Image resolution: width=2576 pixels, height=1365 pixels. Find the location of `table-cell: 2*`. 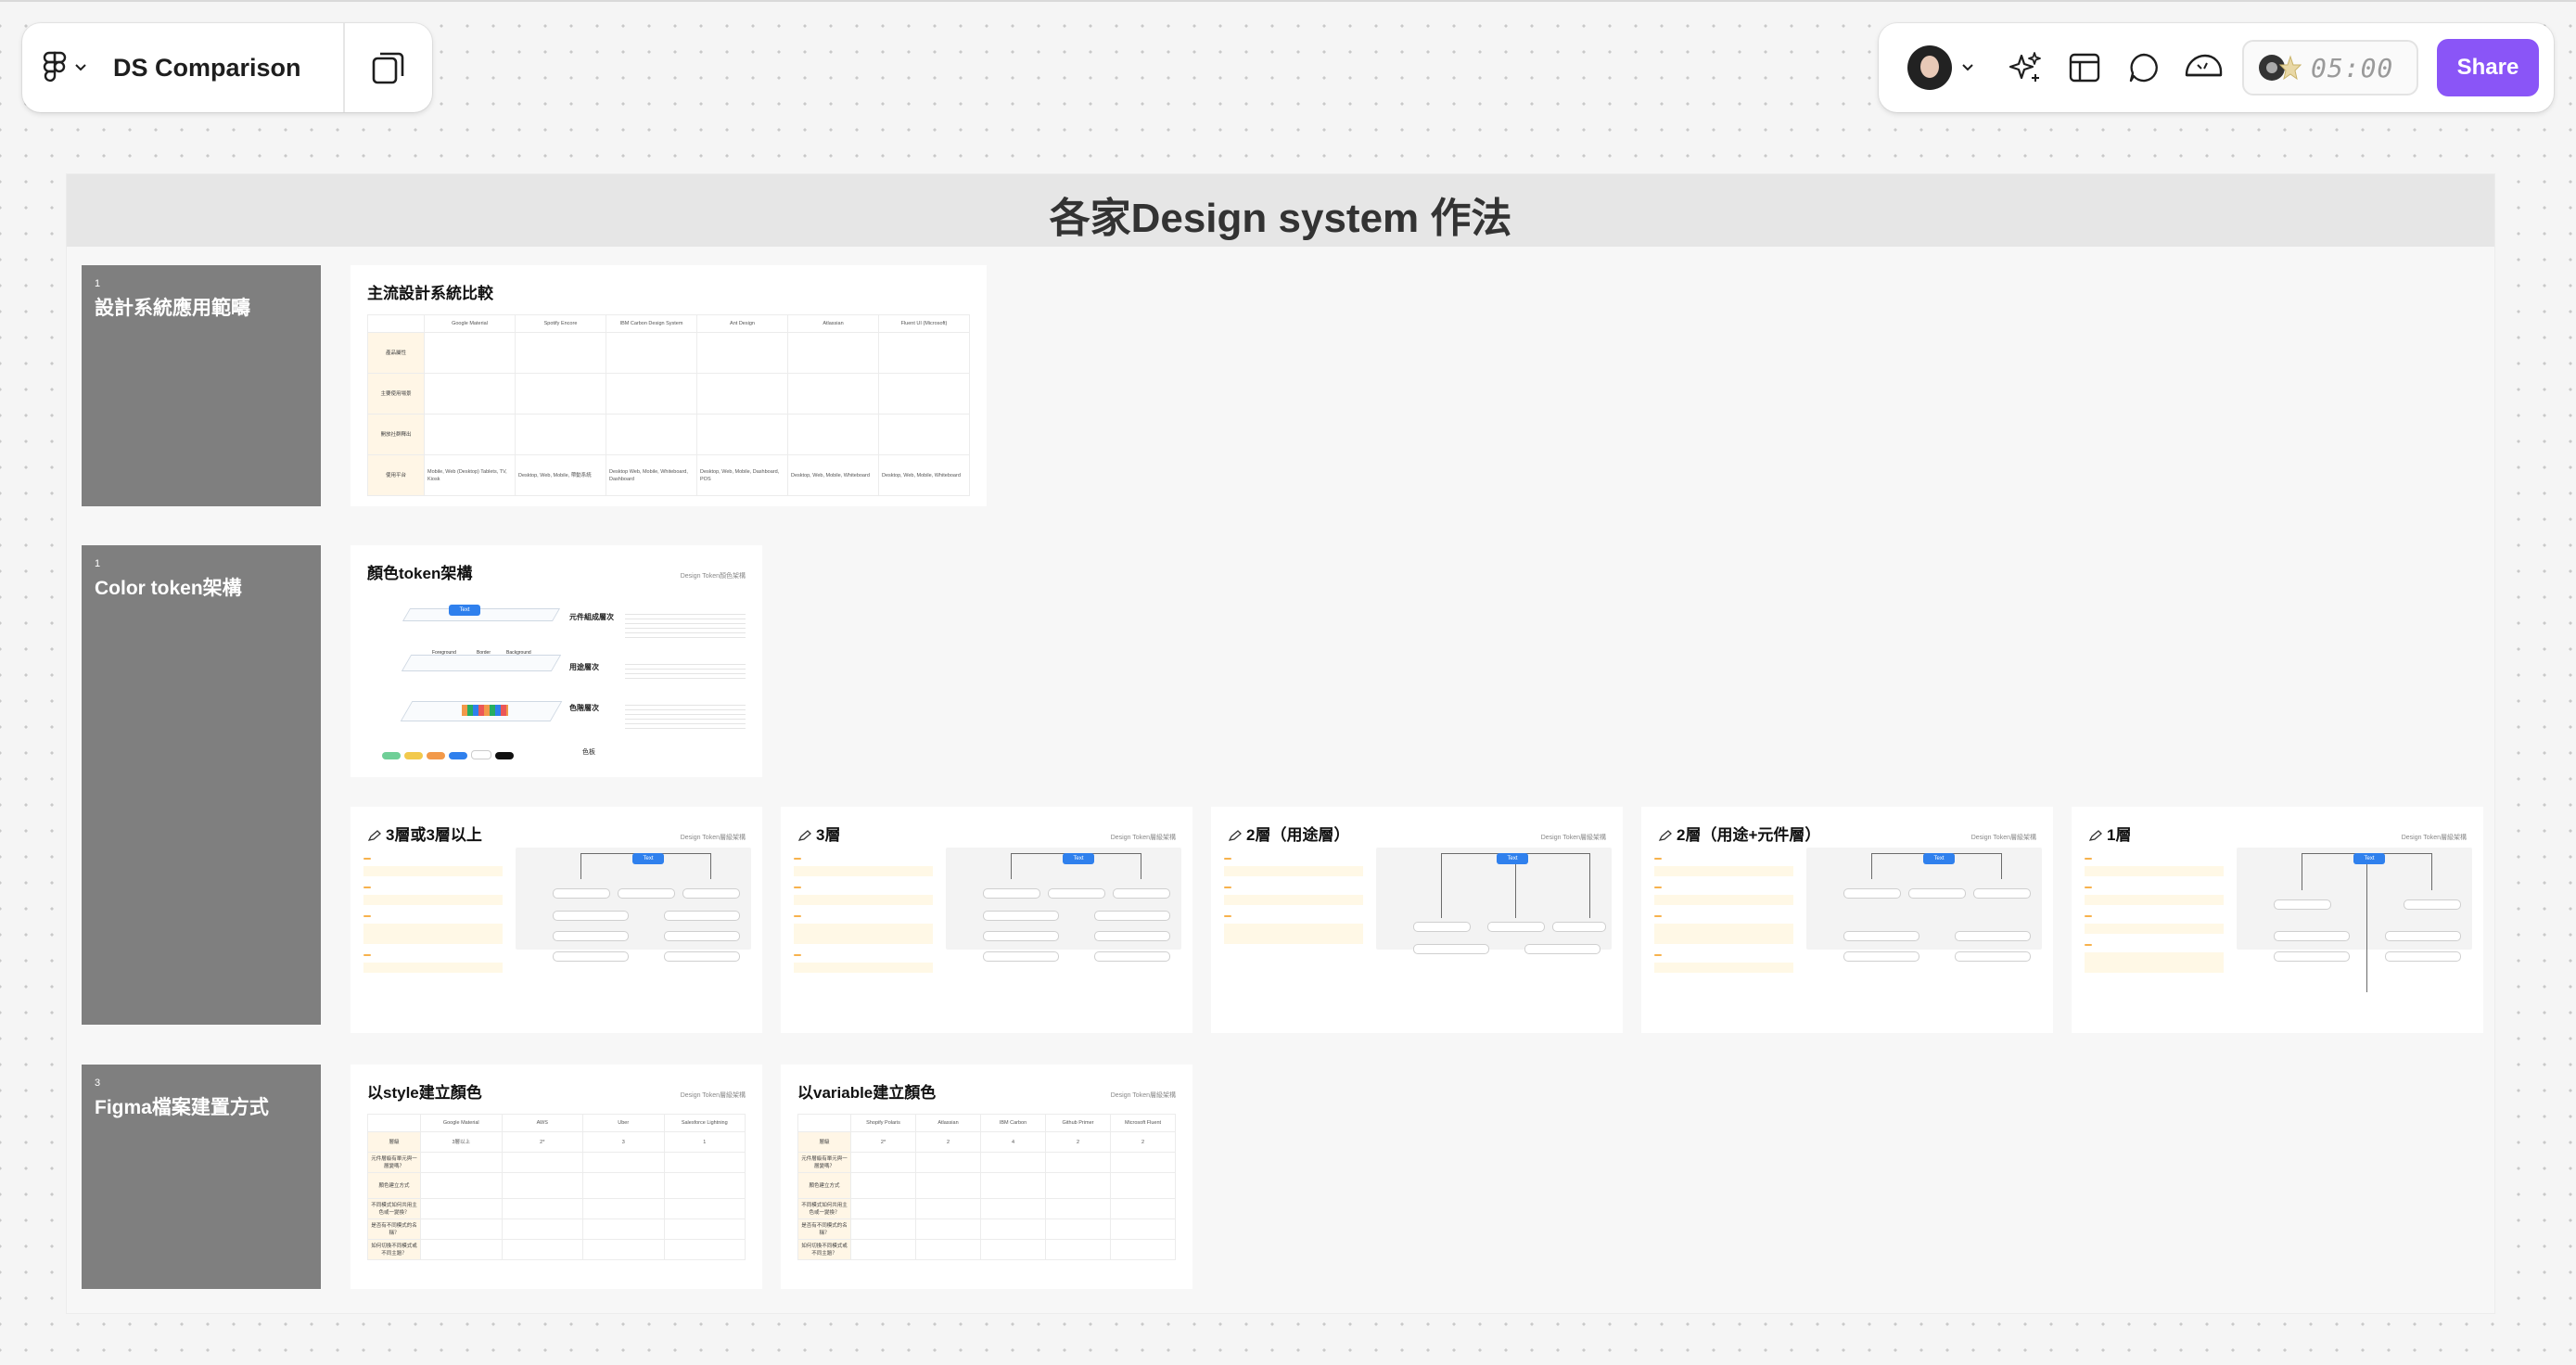

table-cell: 2* is located at coordinates (542, 1142).